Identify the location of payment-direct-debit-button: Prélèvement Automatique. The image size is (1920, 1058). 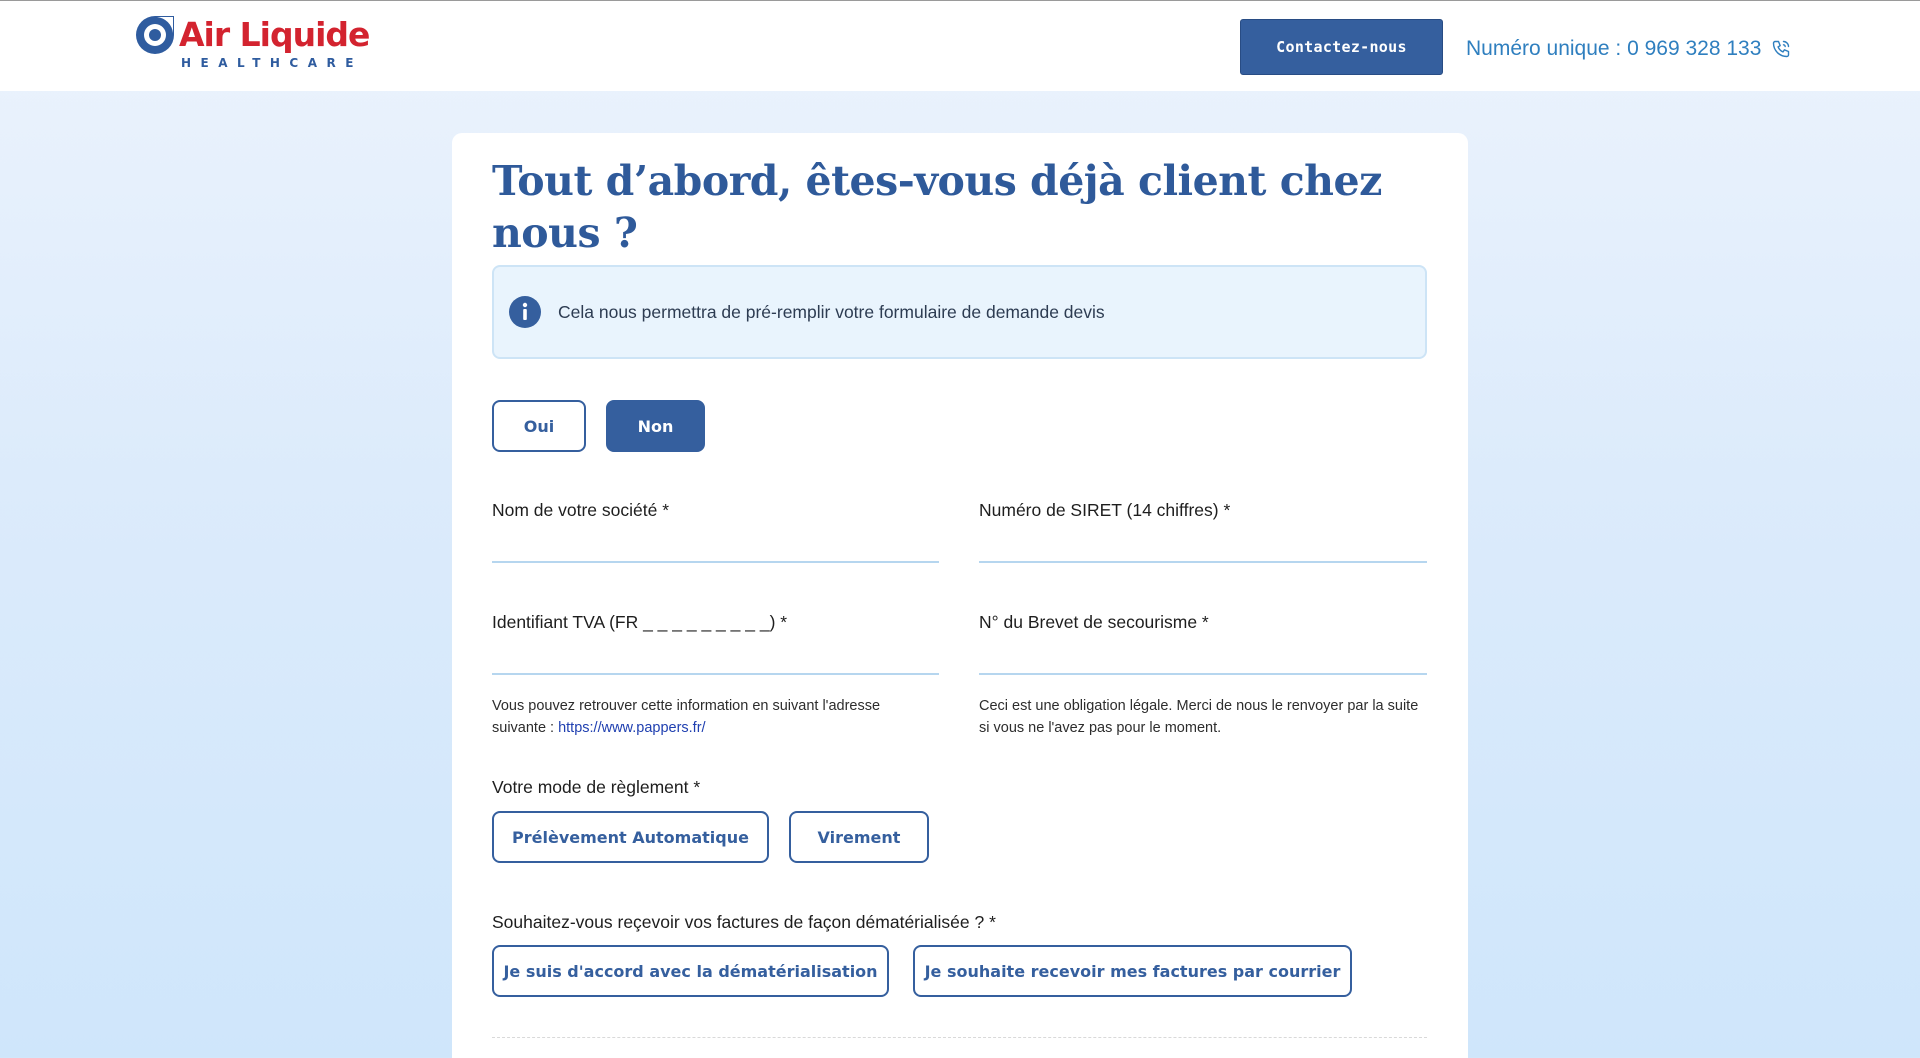
(630, 837).